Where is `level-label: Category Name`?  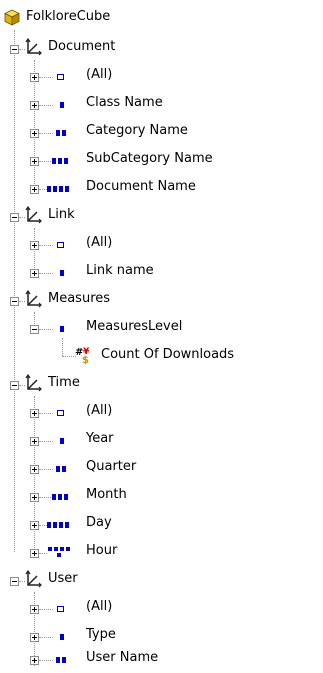
level-label: Category Name is located at coordinates (137, 130).